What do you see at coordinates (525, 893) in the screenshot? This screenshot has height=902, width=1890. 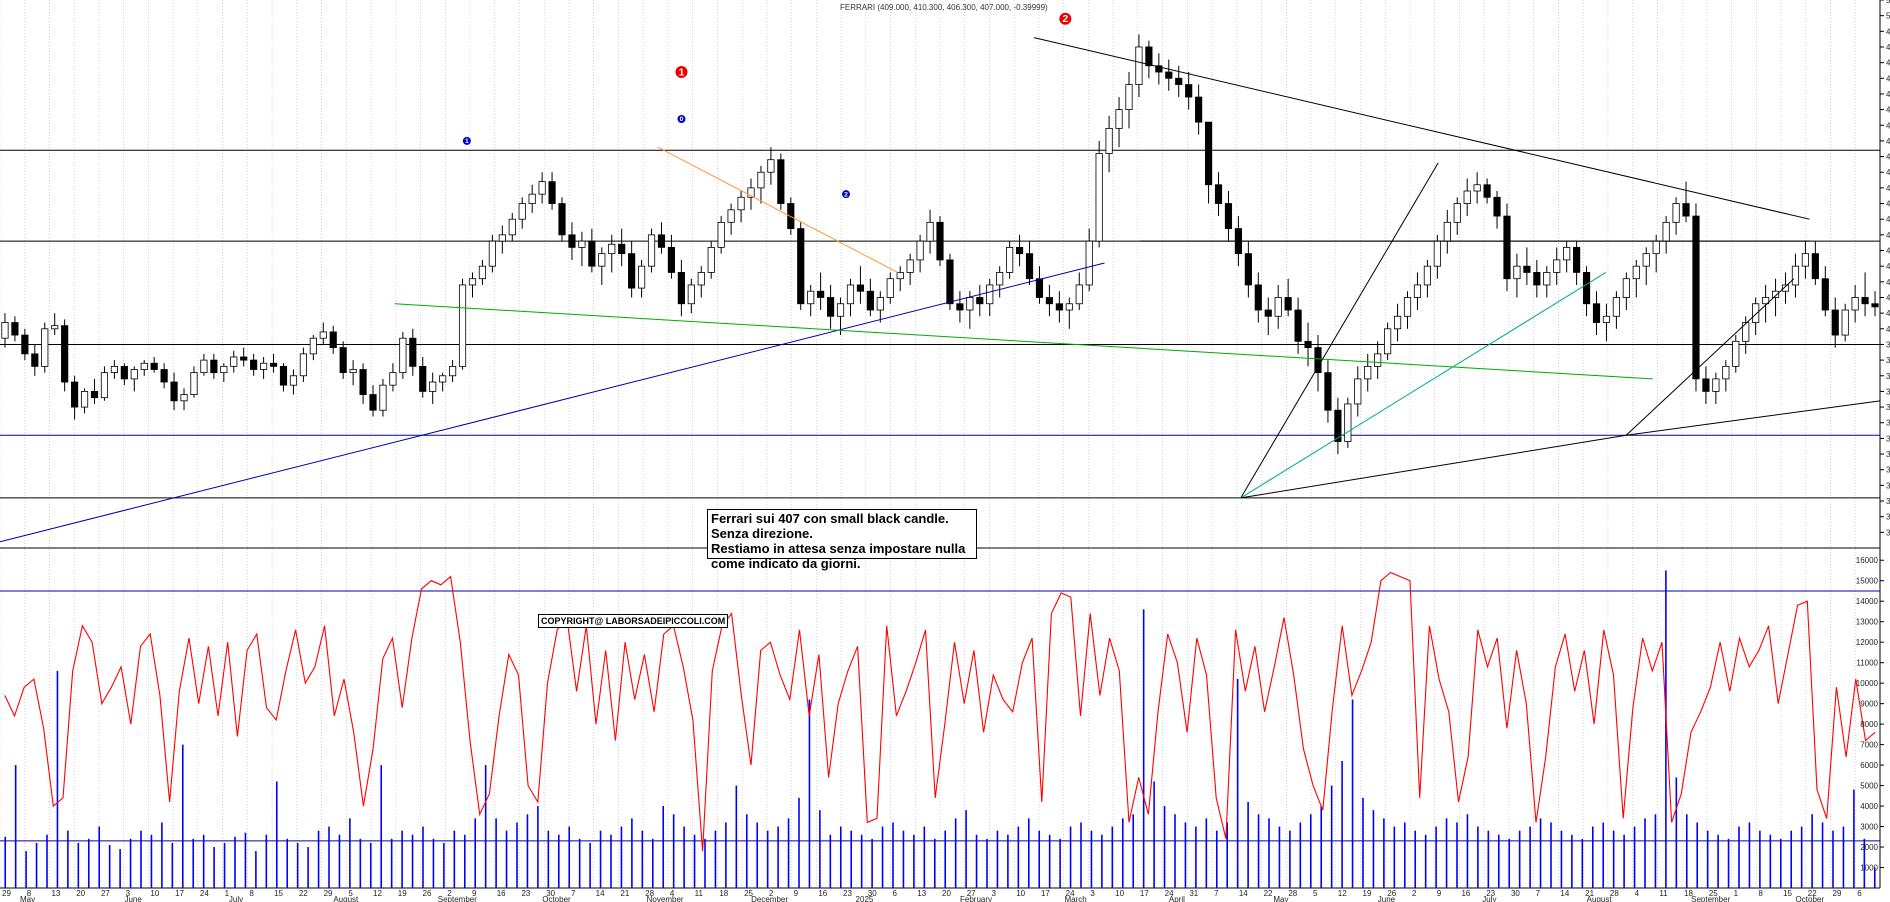 I see `x-day-label: 23` at bounding box center [525, 893].